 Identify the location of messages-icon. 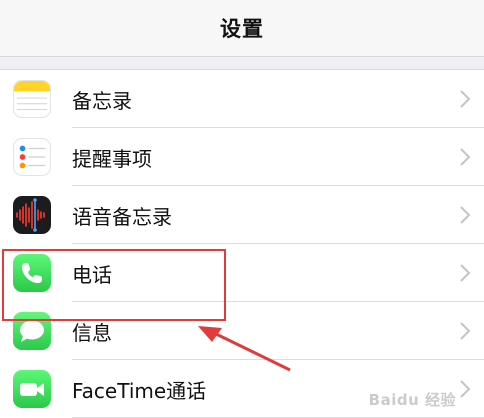
(32, 331).